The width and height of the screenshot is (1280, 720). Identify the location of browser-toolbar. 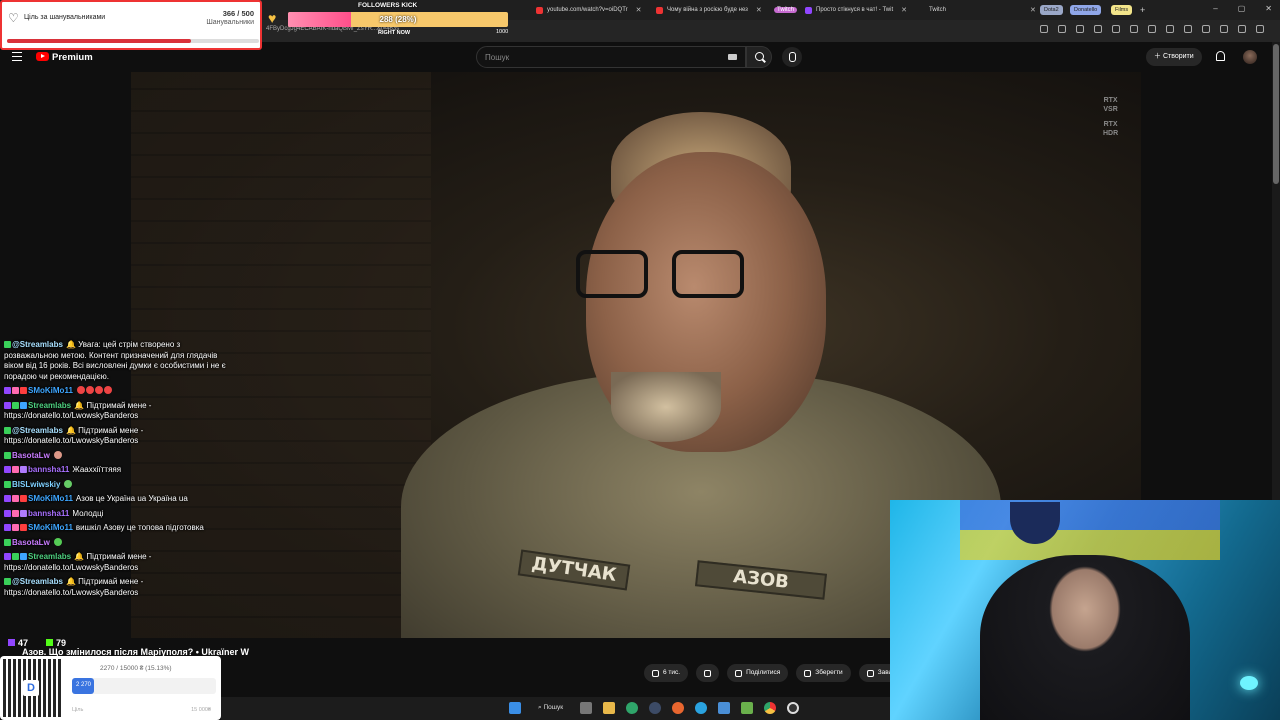
(1152, 29).